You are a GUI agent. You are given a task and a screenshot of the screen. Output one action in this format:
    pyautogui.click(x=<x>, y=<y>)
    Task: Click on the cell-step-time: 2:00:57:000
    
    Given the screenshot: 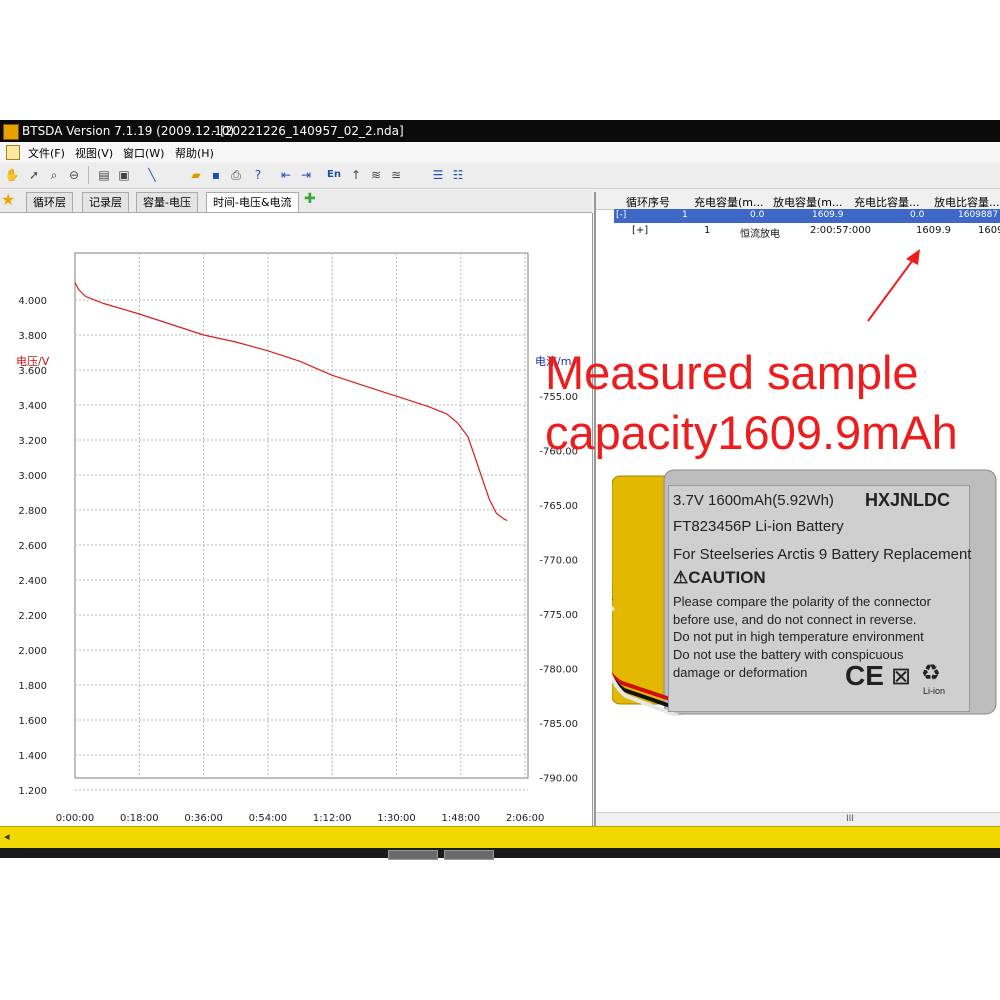 What is the action you would take?
    pyautogui.click(x=841, y=230)
    